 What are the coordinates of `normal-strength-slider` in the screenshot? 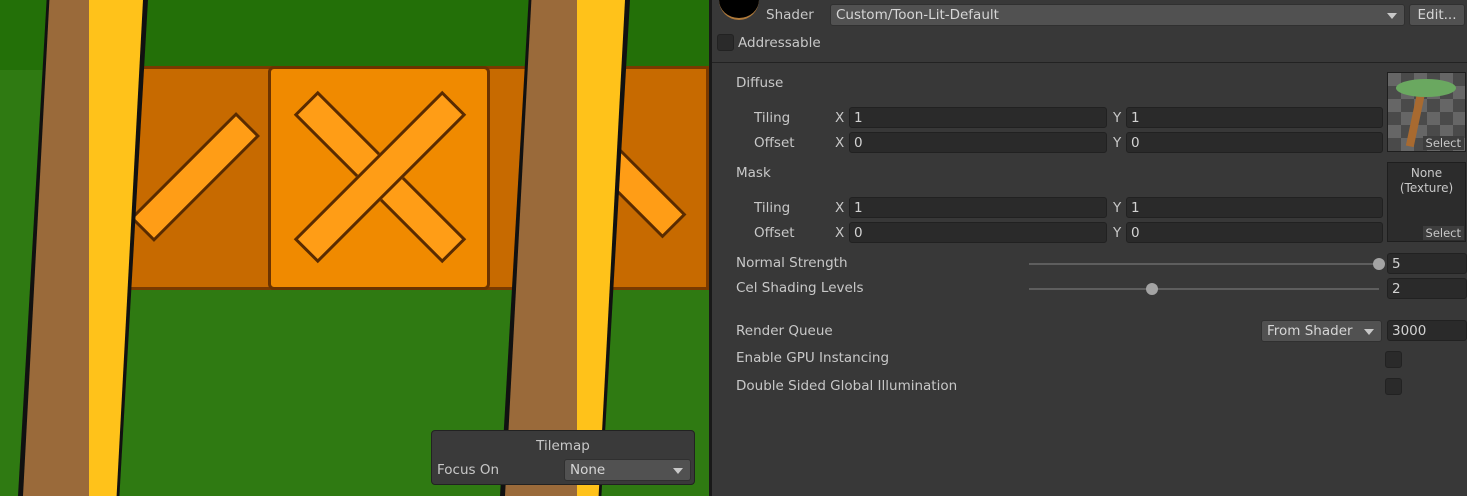 It's located at (1204, 264).